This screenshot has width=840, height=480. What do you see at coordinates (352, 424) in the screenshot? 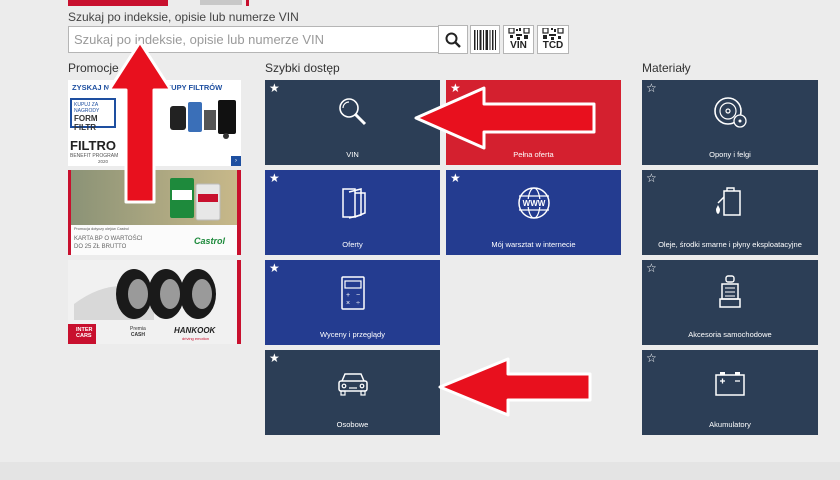
I see `tile-label: Osobowe` at bounding box center [352, 424].